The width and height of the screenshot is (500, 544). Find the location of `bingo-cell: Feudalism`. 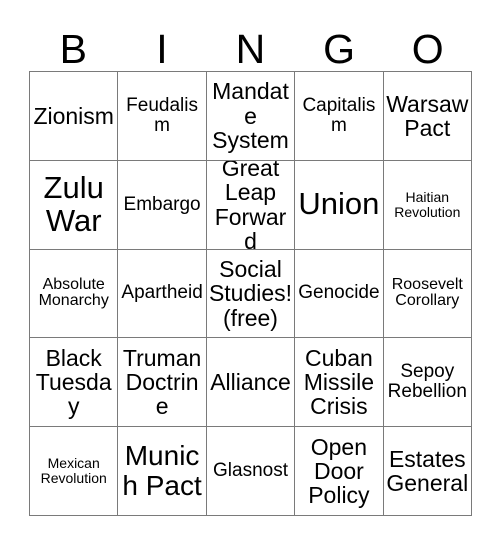

bingo-cell: Feudalism is located at coordinates (162, 116).